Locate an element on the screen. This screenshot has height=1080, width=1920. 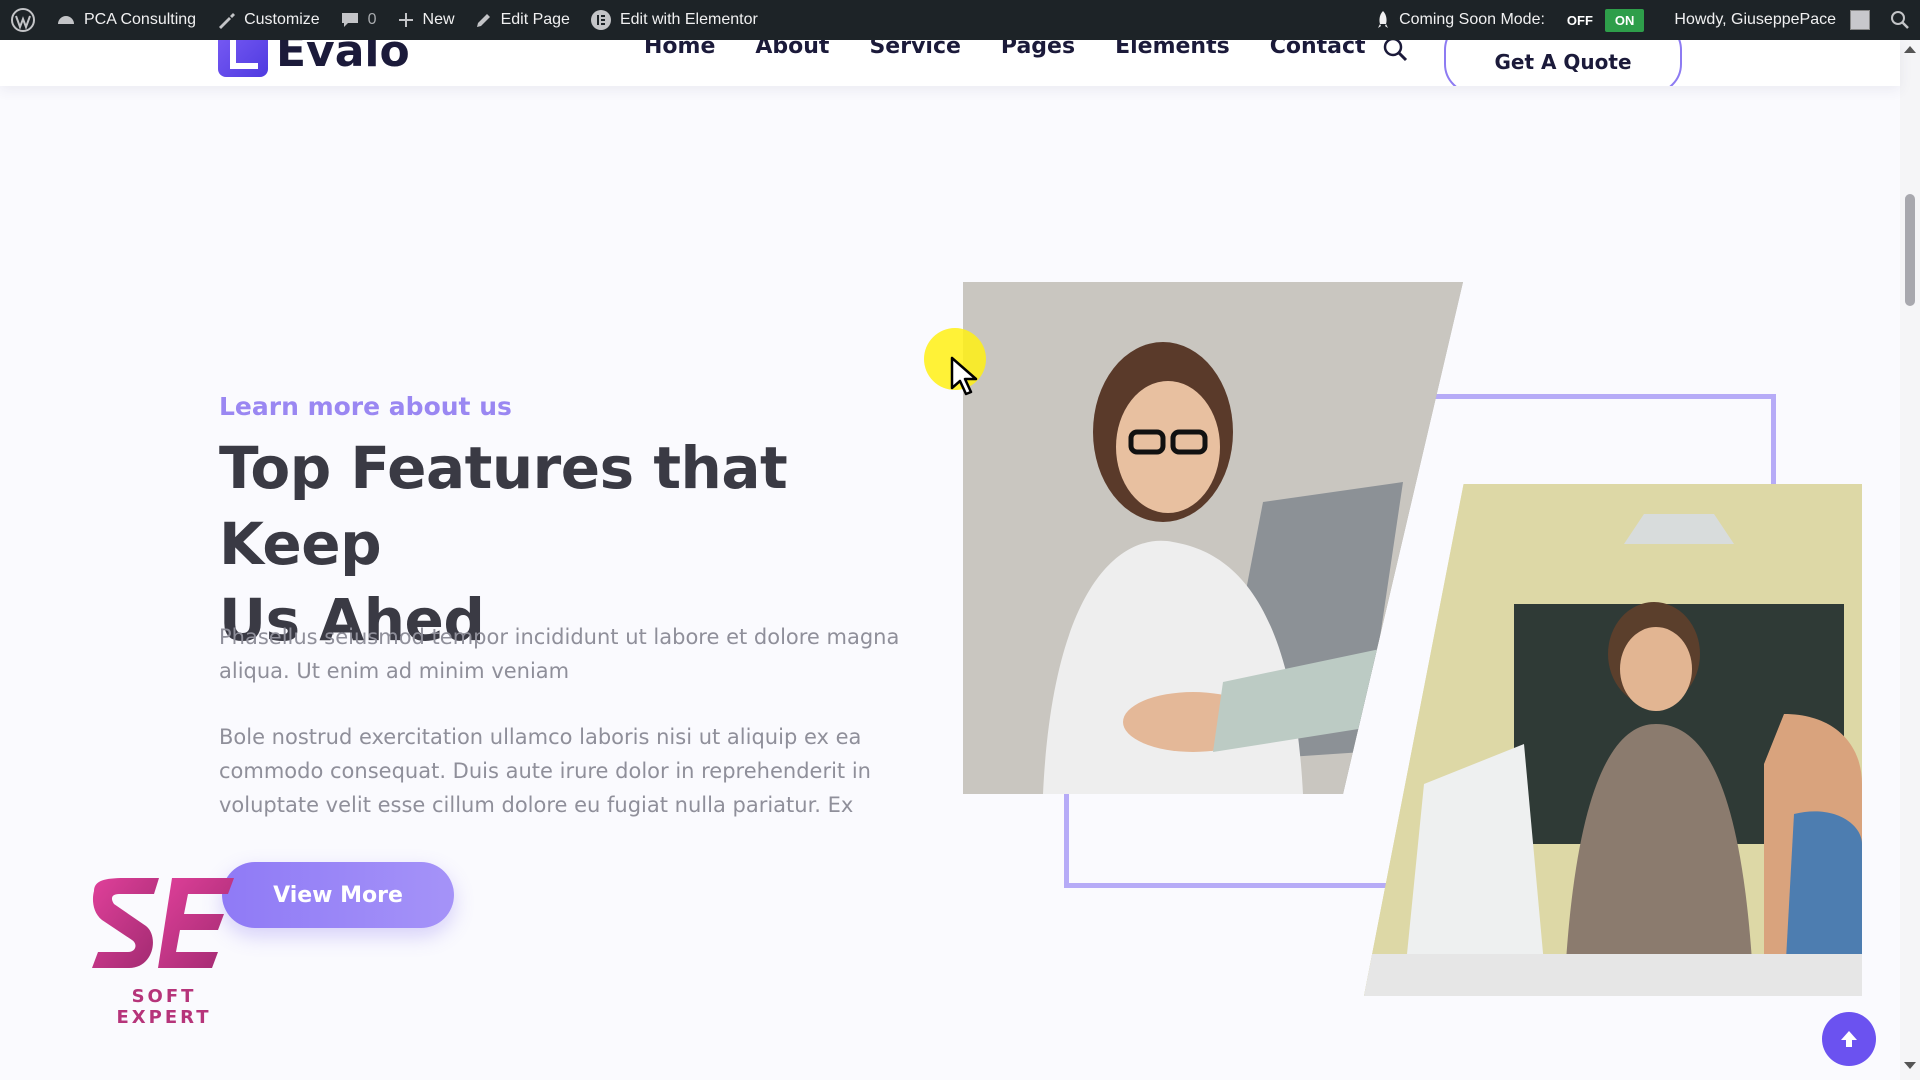
new-label: New is located at coordinates (438, 19).